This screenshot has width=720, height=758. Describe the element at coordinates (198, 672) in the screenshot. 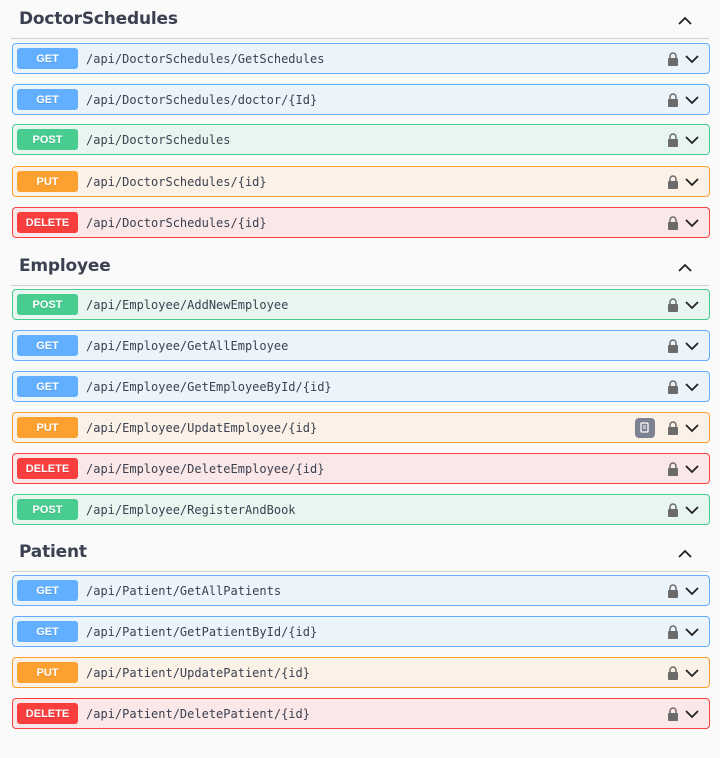

I see `operation-path: /api/Patient/UpdatePatient/{id}` at that location.